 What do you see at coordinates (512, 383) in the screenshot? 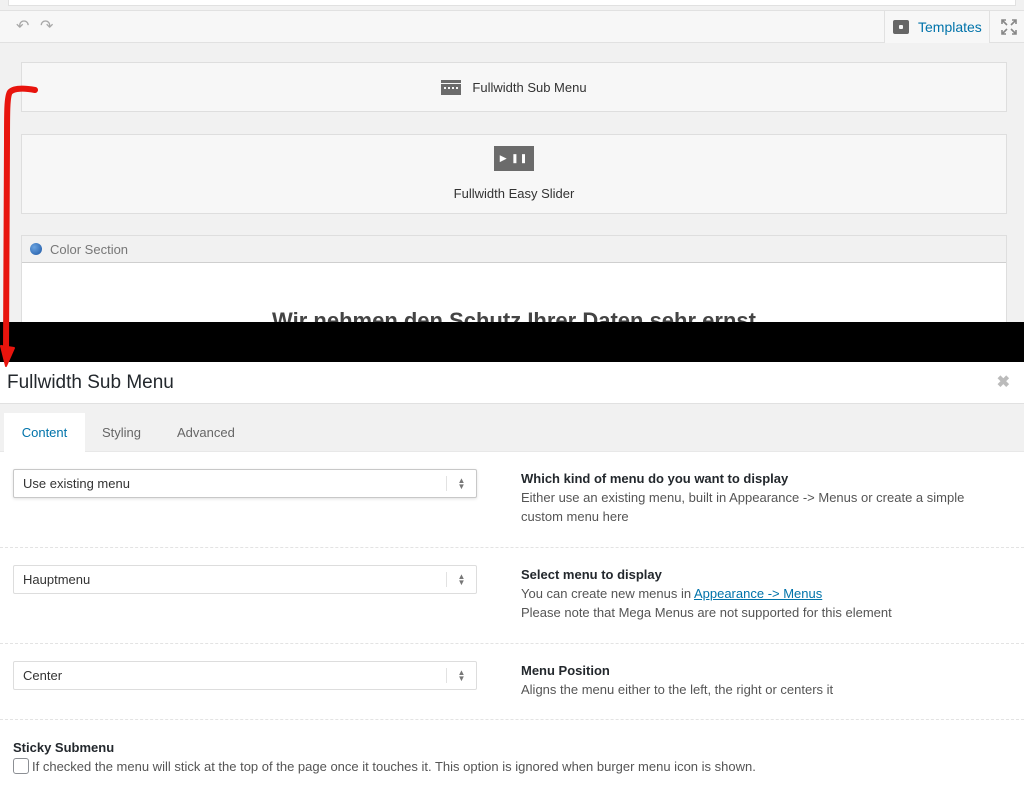
I see `modal-header: Fullwidth Sub Menu ✖` at bounding box center [512, 383].